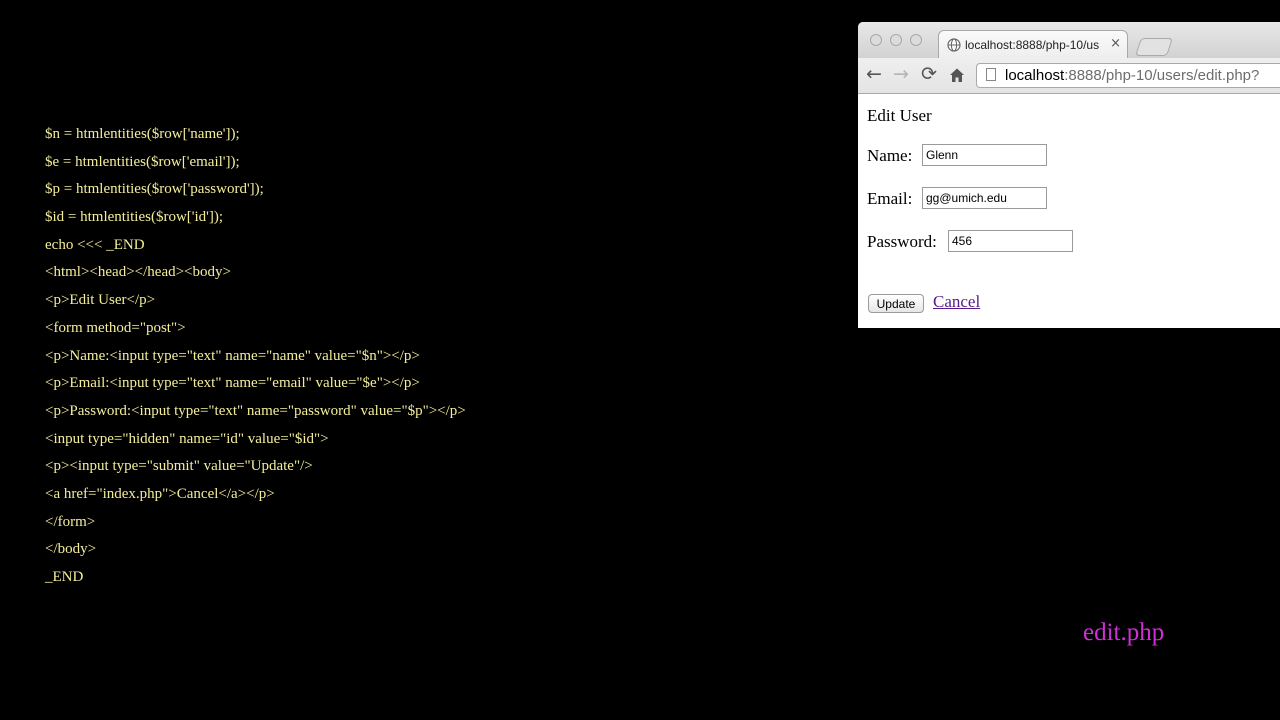 The height and width of the screenshot is (720, 1280). I want to click on code-line: echo <<< _END, so click(95, 244).